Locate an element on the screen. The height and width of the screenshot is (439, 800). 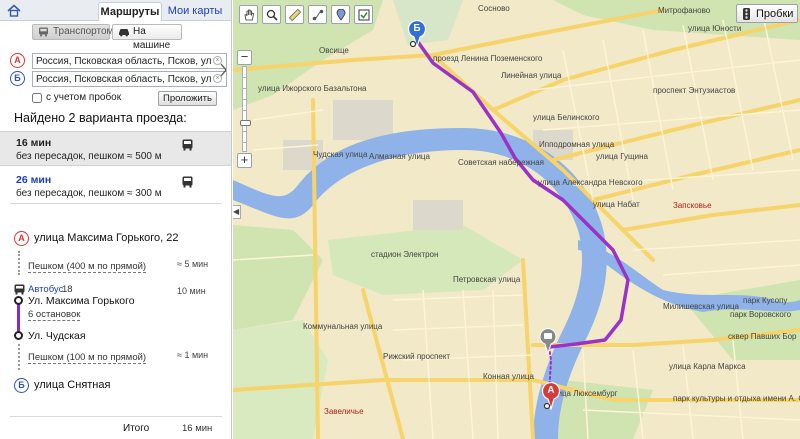
mode-car-button: На машине is located at coordinates (147, 37).